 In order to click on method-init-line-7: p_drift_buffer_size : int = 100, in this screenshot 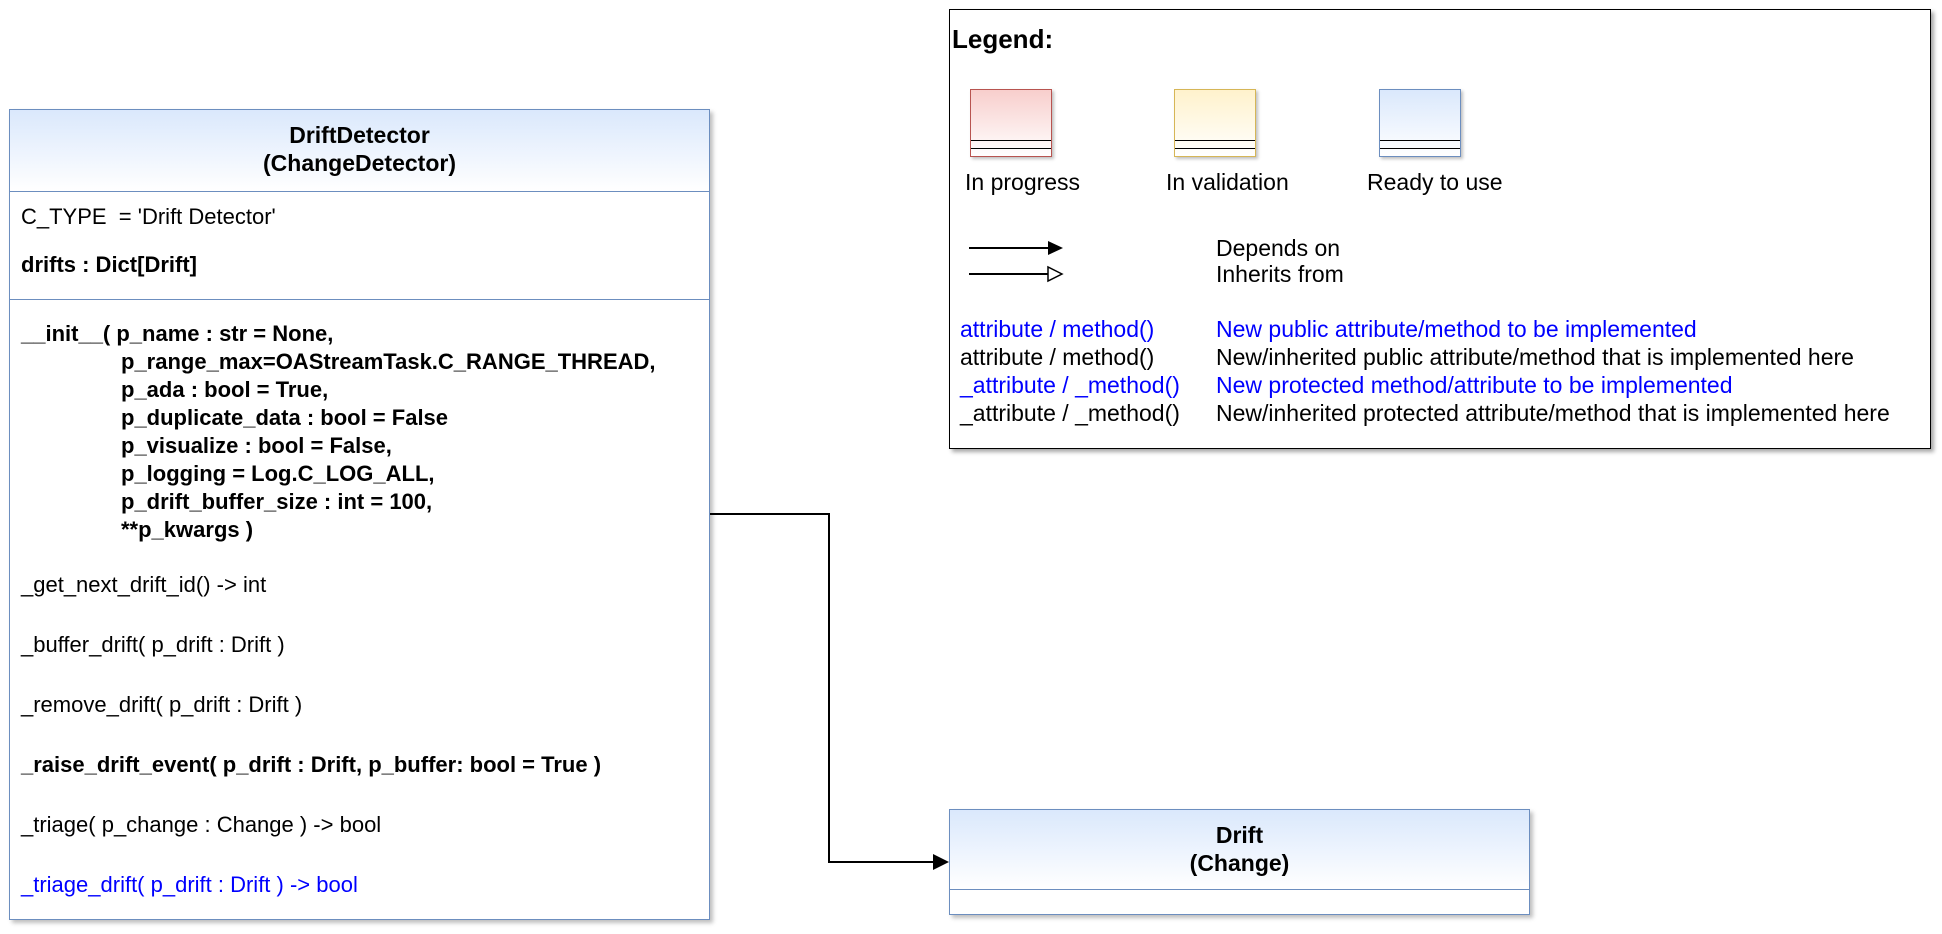, I will do `click(277, 501)`.